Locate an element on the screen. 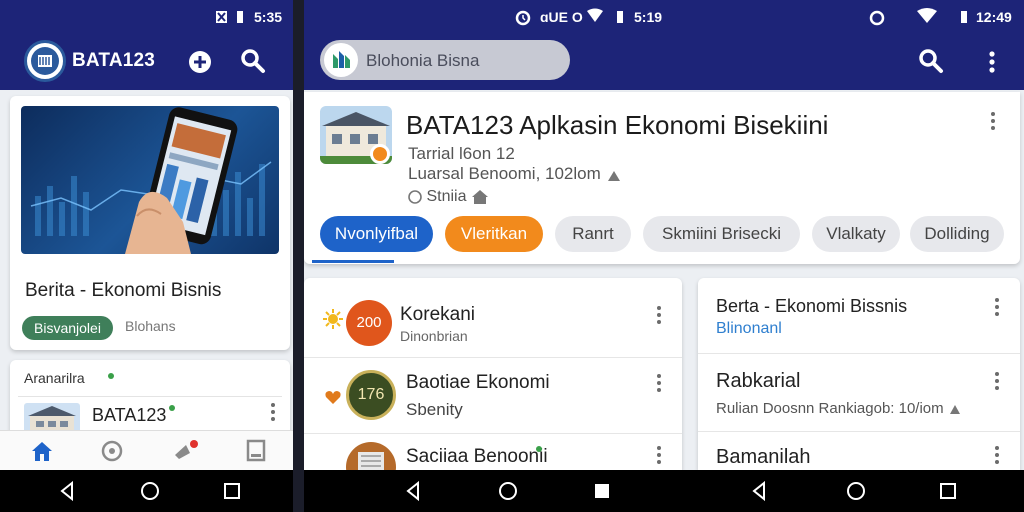 This screenshot has height=512, width=1024. chip-2: Ranrt is located at coordinates (593, 234).